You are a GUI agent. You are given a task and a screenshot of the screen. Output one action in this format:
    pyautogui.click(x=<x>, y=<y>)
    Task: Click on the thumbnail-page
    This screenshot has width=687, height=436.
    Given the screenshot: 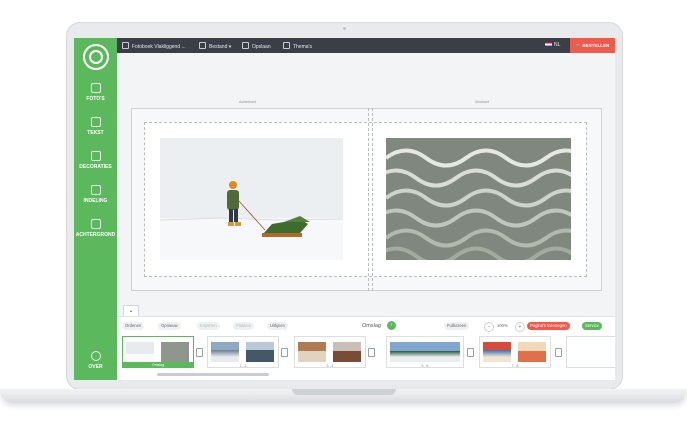 What is the action you would take?
    pyautogui.click(x=590, y=352)
    